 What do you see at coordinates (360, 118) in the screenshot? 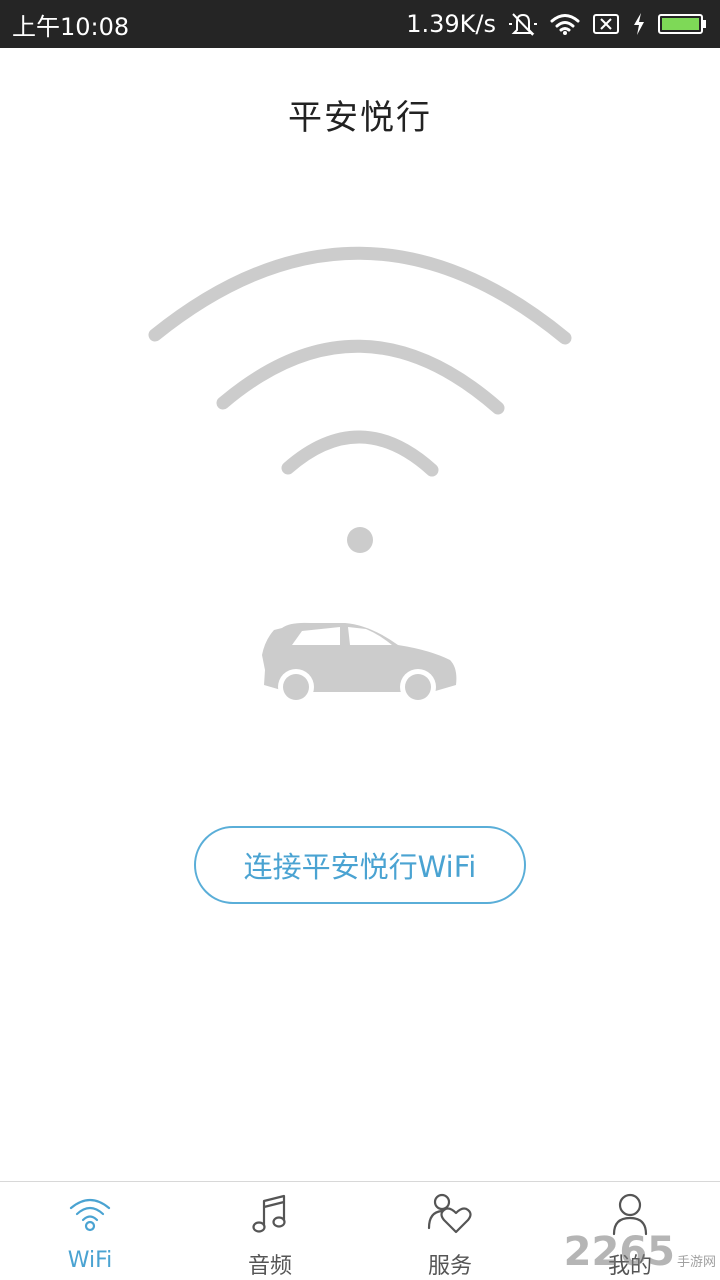
I see `page-title: 平安悦行` at bounding box center [360, 118].